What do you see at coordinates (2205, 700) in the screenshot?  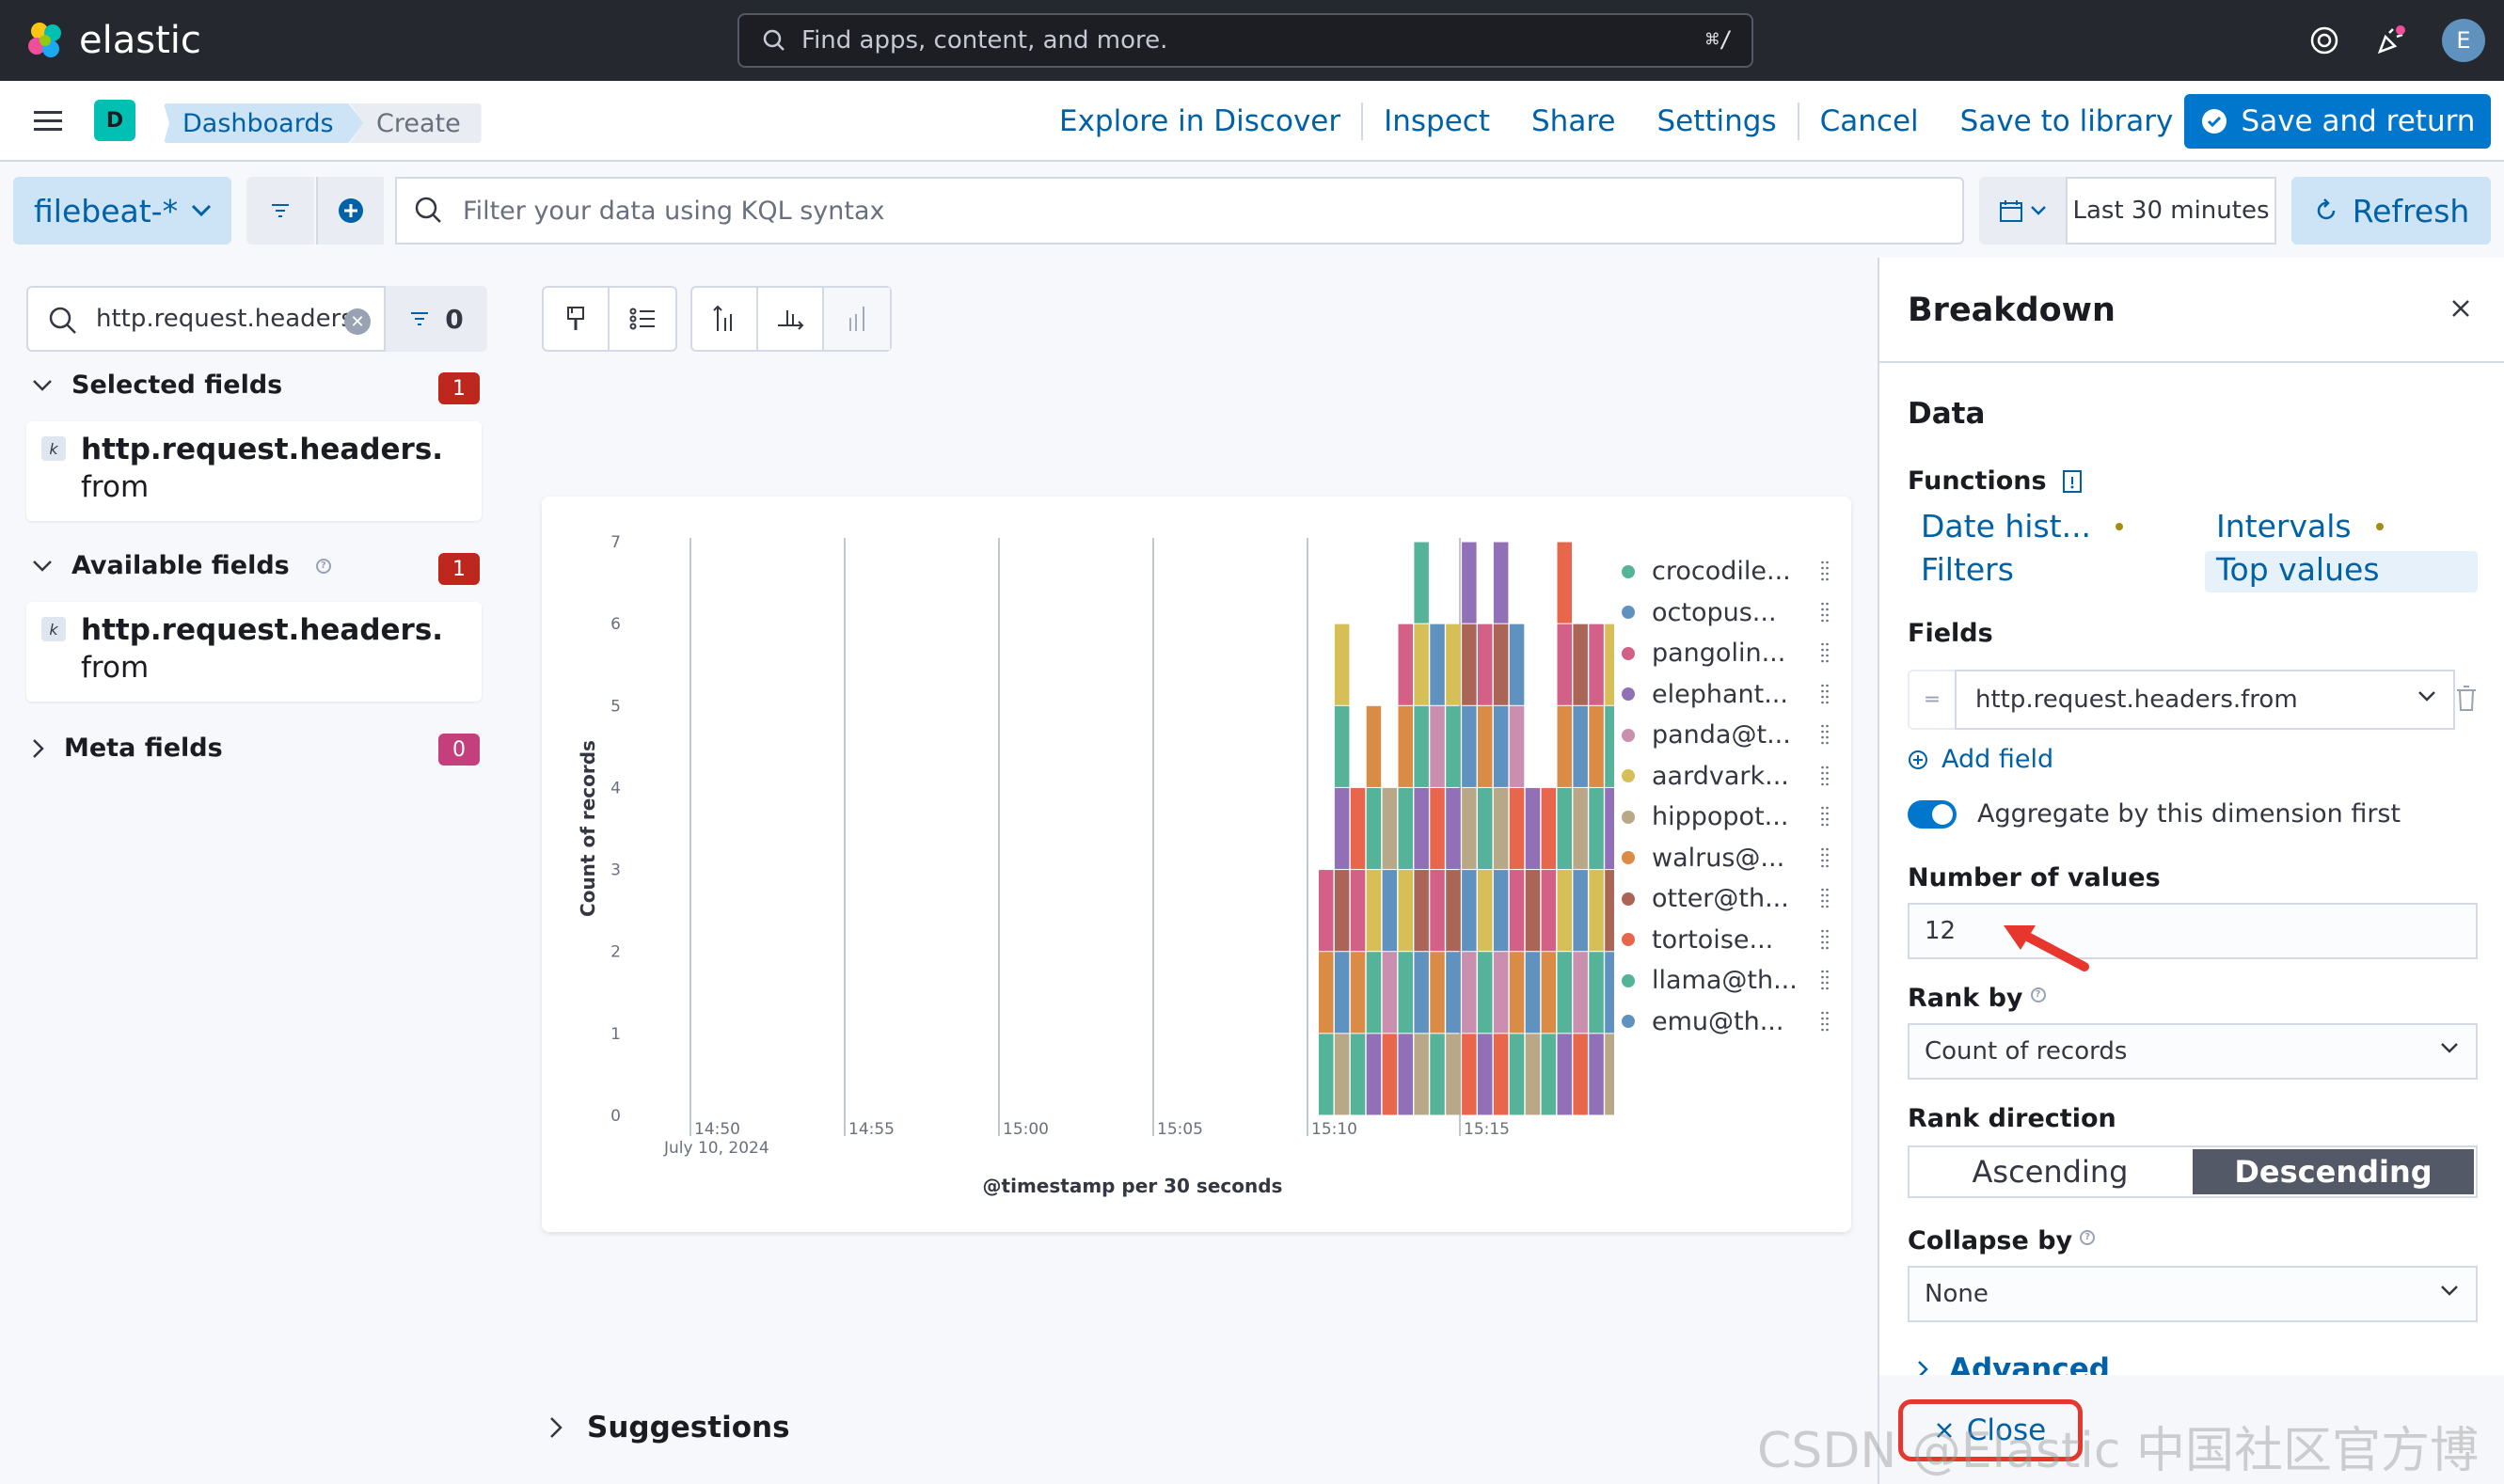 I see `field-select: http.request.headers.from` at bounding box center [2205, 700].